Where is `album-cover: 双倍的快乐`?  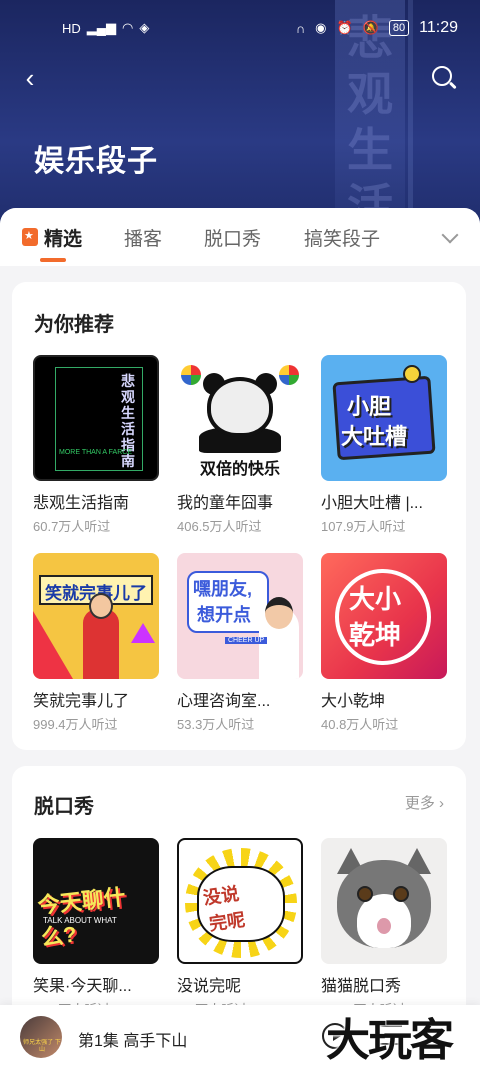 album-cover: 双倍的快乐 is located at coordinates (240, 418).